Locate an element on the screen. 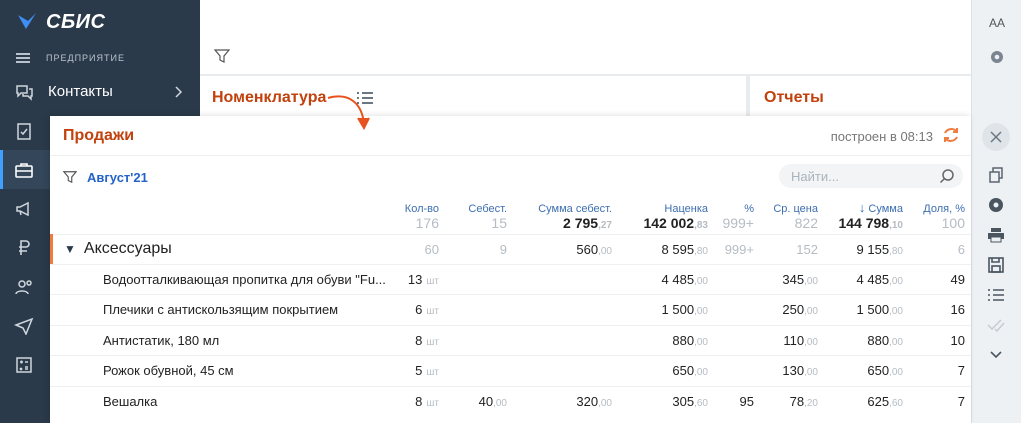  reports-title: Отчеты is located at coordinates (794, 98).